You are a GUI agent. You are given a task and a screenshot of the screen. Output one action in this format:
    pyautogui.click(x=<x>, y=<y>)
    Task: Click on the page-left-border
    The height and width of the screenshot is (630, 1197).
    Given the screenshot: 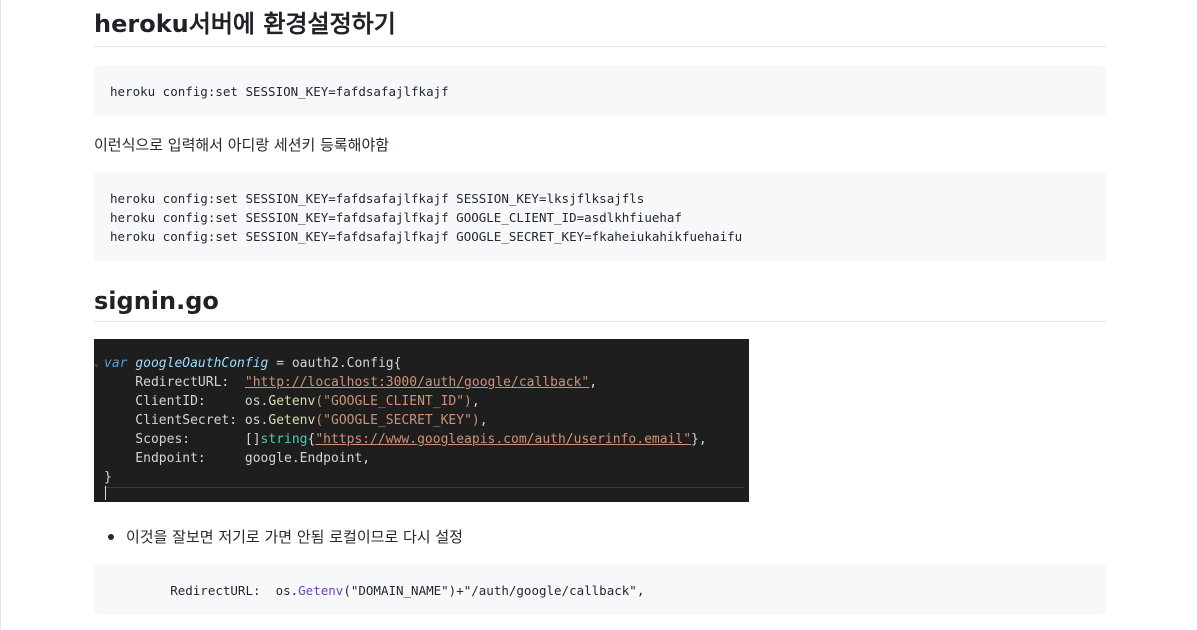 What is the action you would take?
    pyautogui.click(x=0, y=315)
    